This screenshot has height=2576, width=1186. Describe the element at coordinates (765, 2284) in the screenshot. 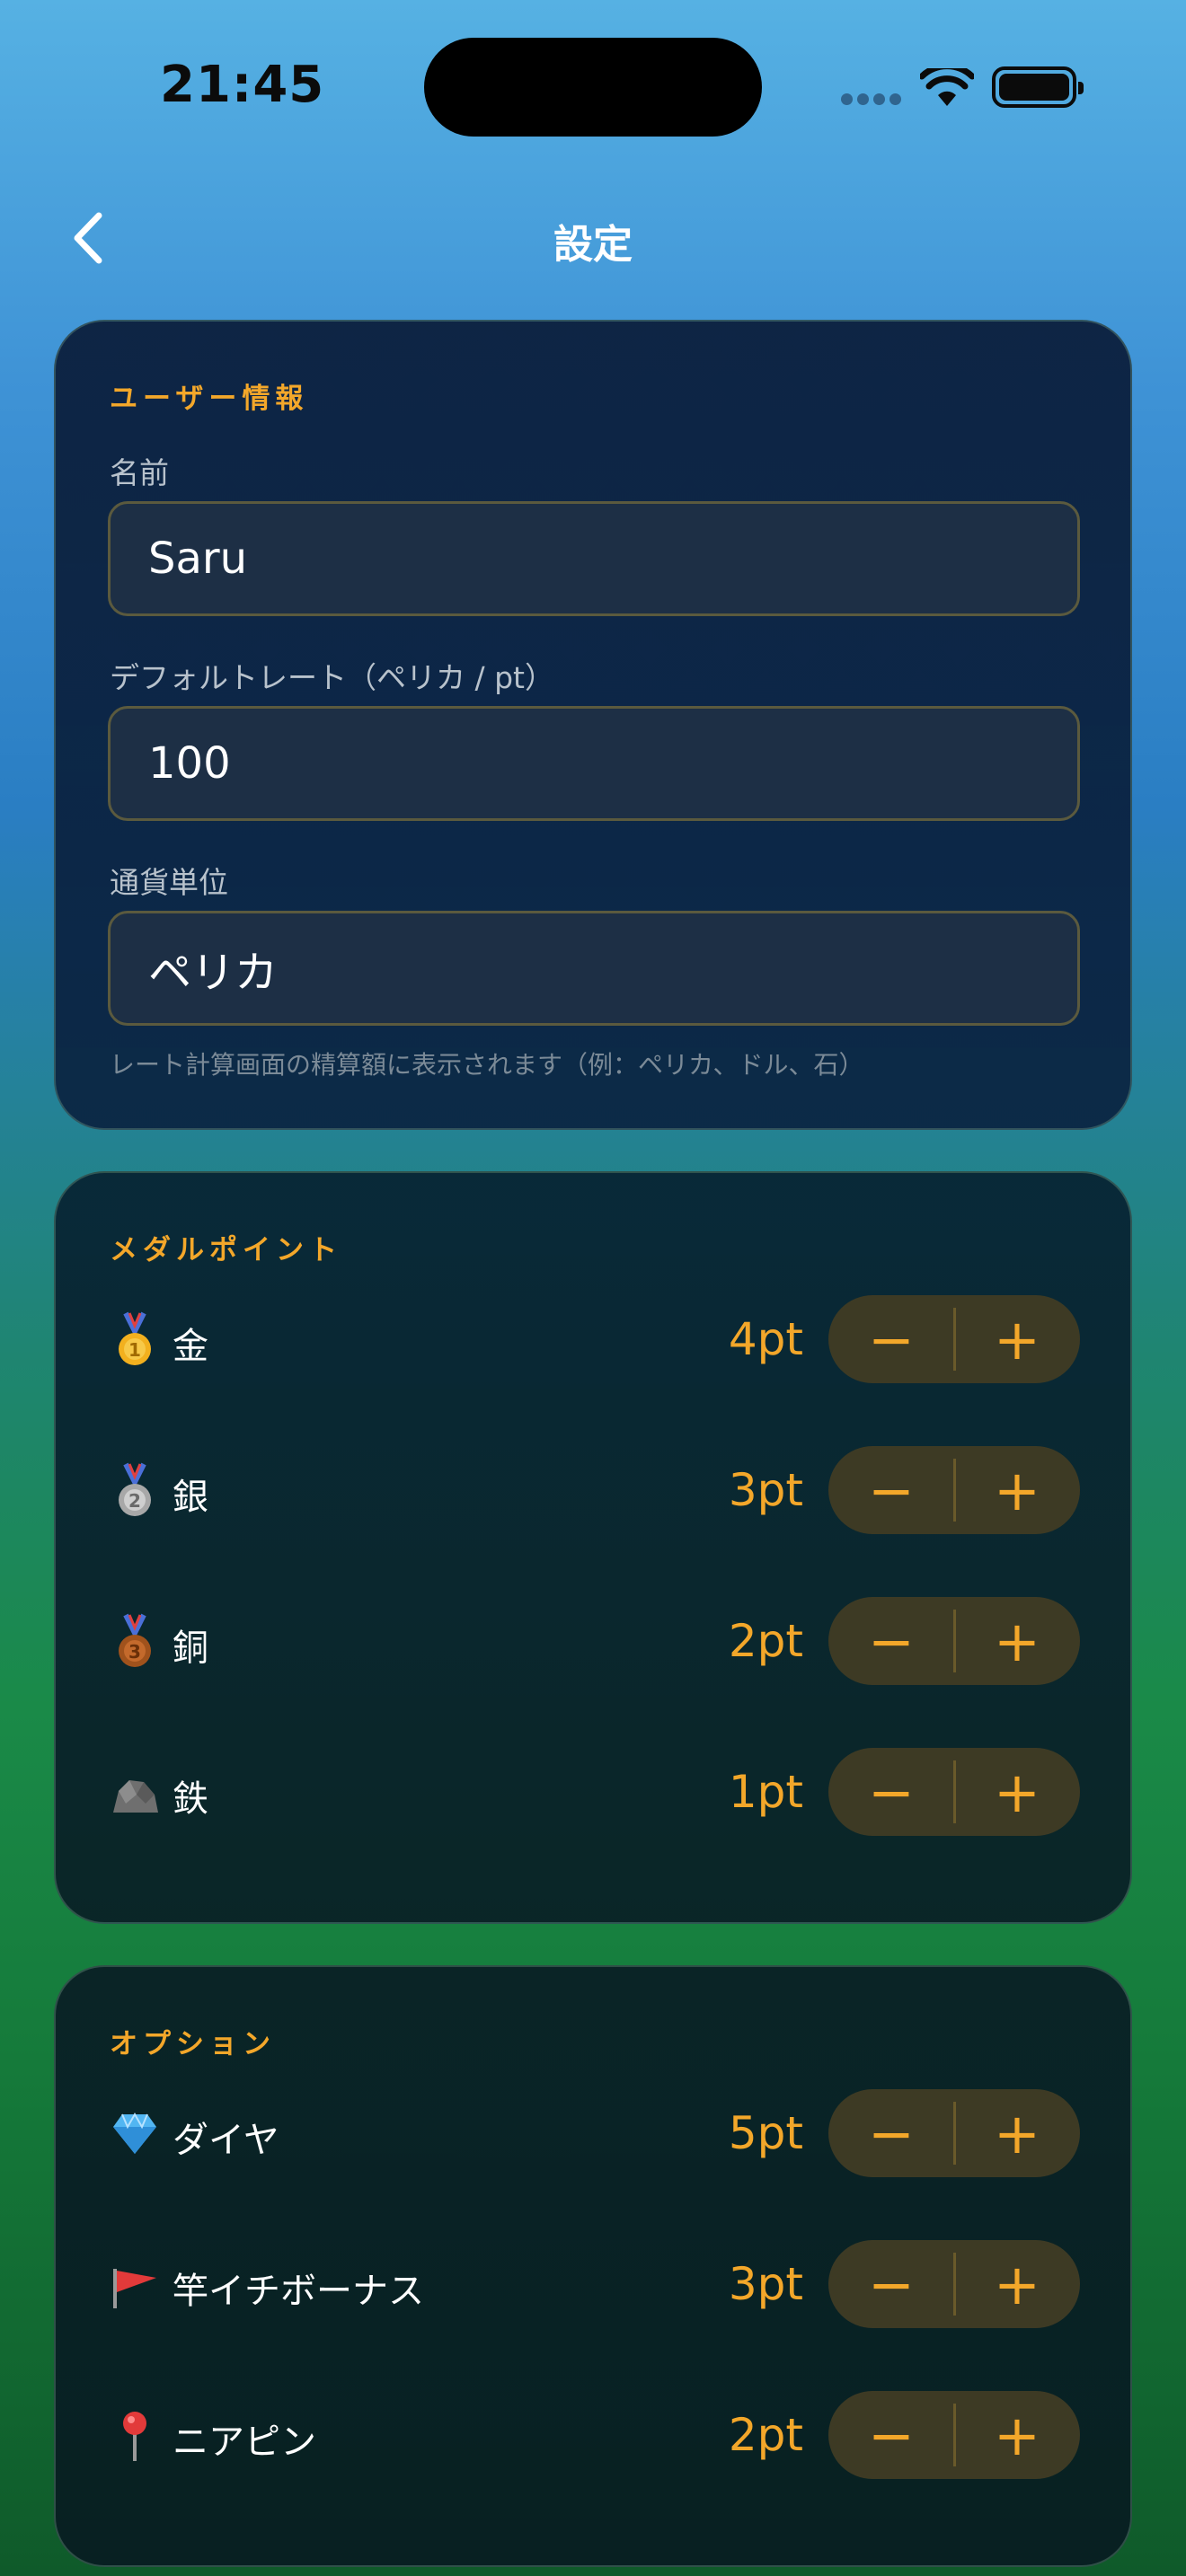

I see `option-value: 3pt` at that location.